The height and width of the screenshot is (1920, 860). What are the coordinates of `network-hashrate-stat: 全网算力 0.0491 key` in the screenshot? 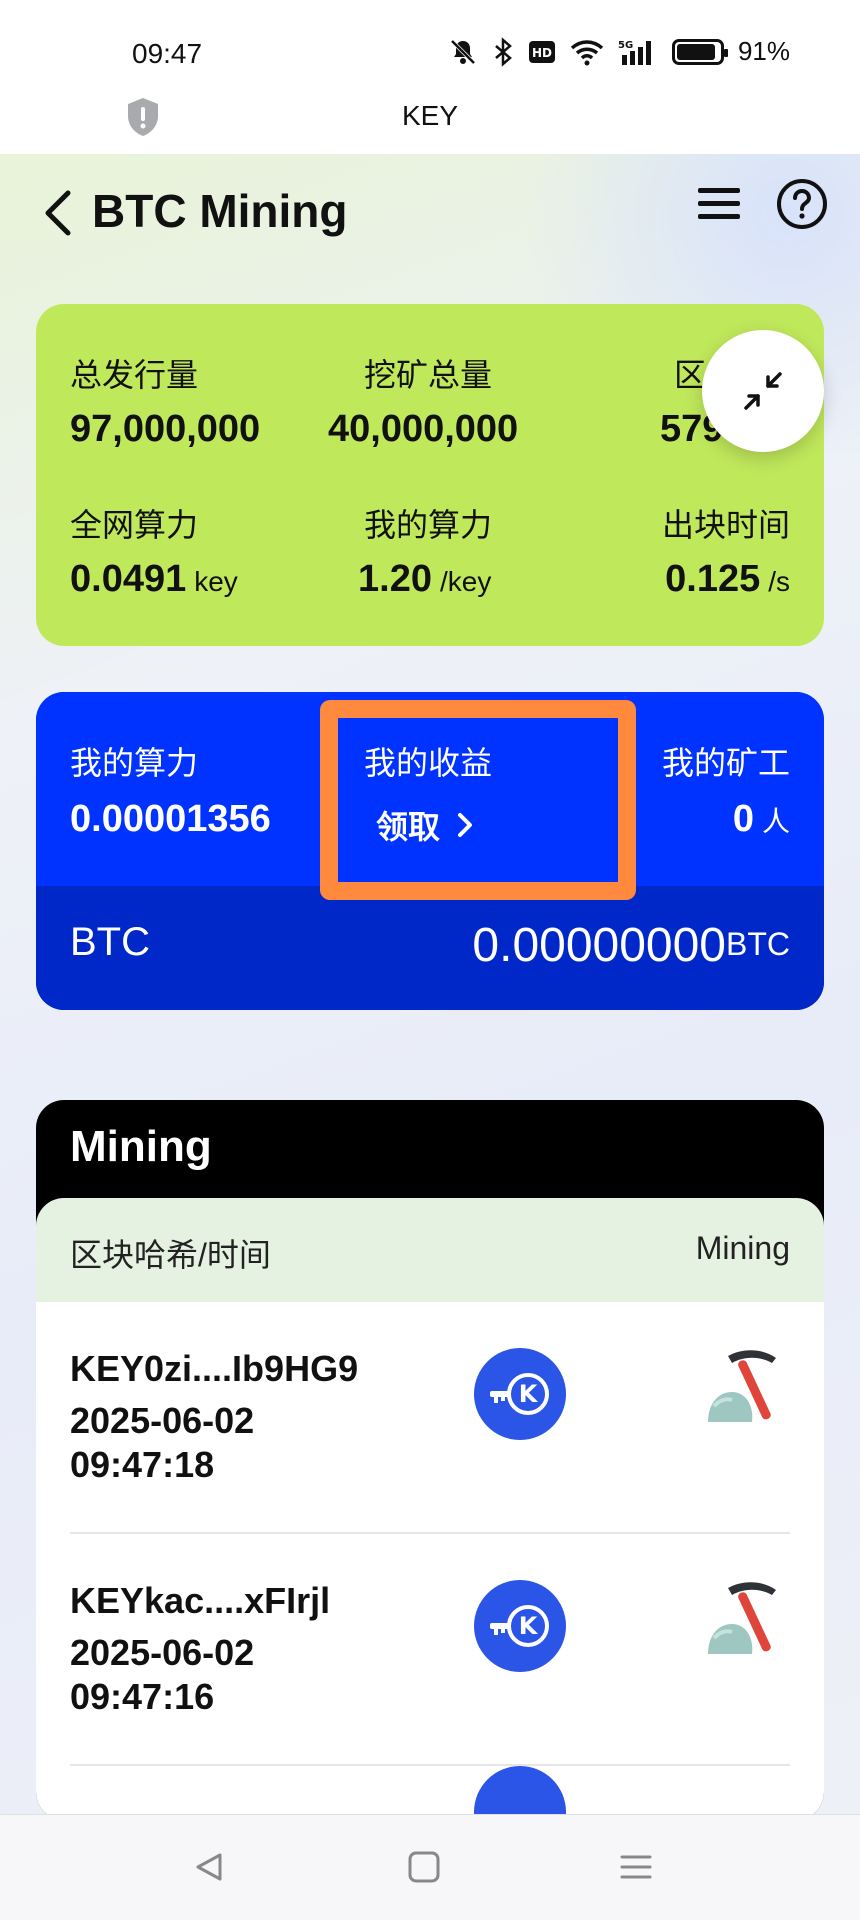 It's located at (154, 550).